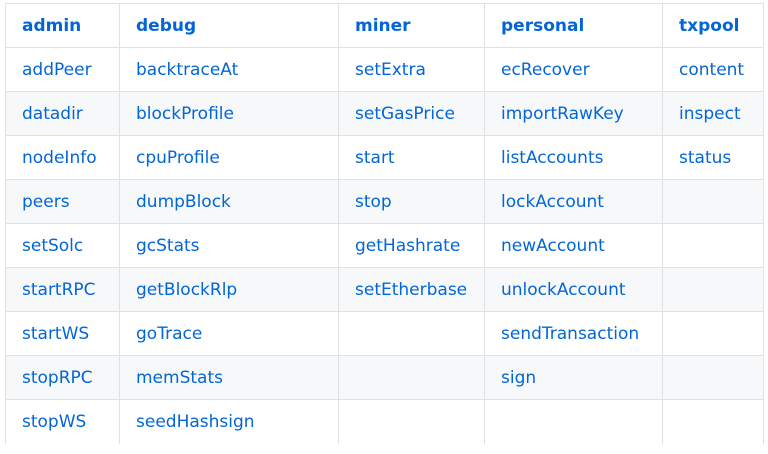 The width and height of the screenshot is (768, 454). I want to click on table-cell-debug: seedHashsign, so click(229, 421).